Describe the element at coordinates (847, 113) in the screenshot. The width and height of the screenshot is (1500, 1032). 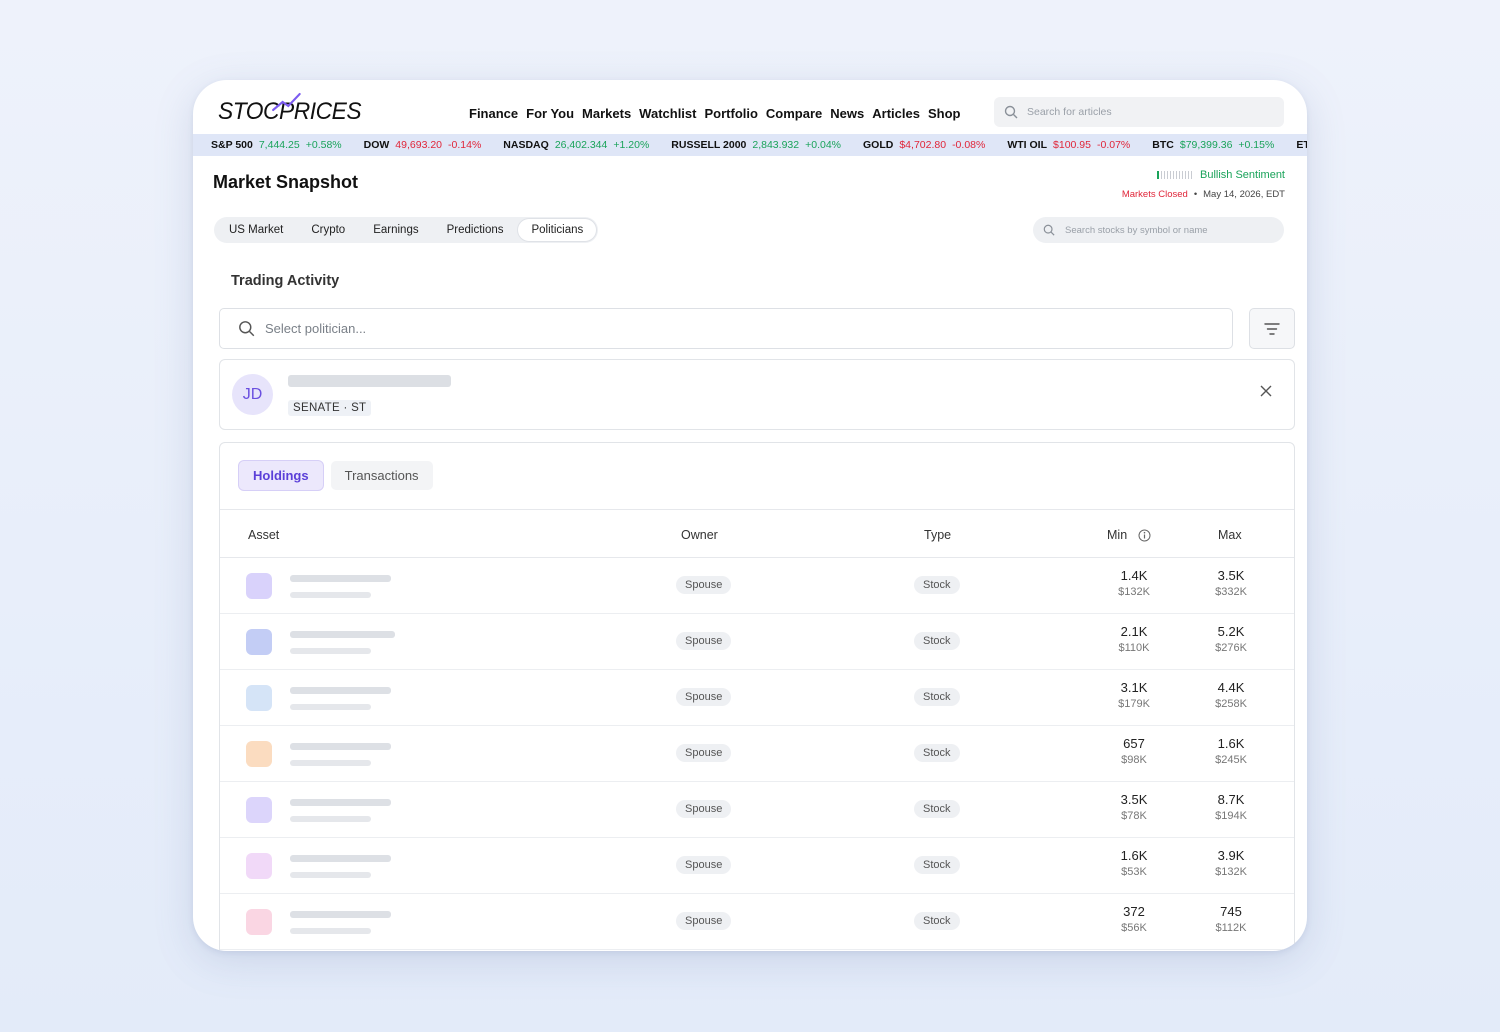
I see `nav-news: News` at that location.